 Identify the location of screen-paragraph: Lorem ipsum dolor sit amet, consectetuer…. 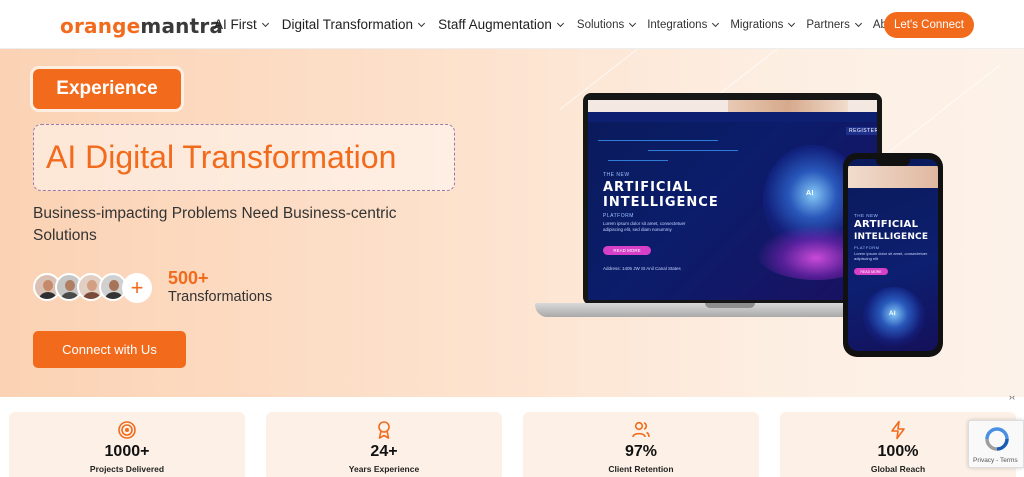
(644, 226).